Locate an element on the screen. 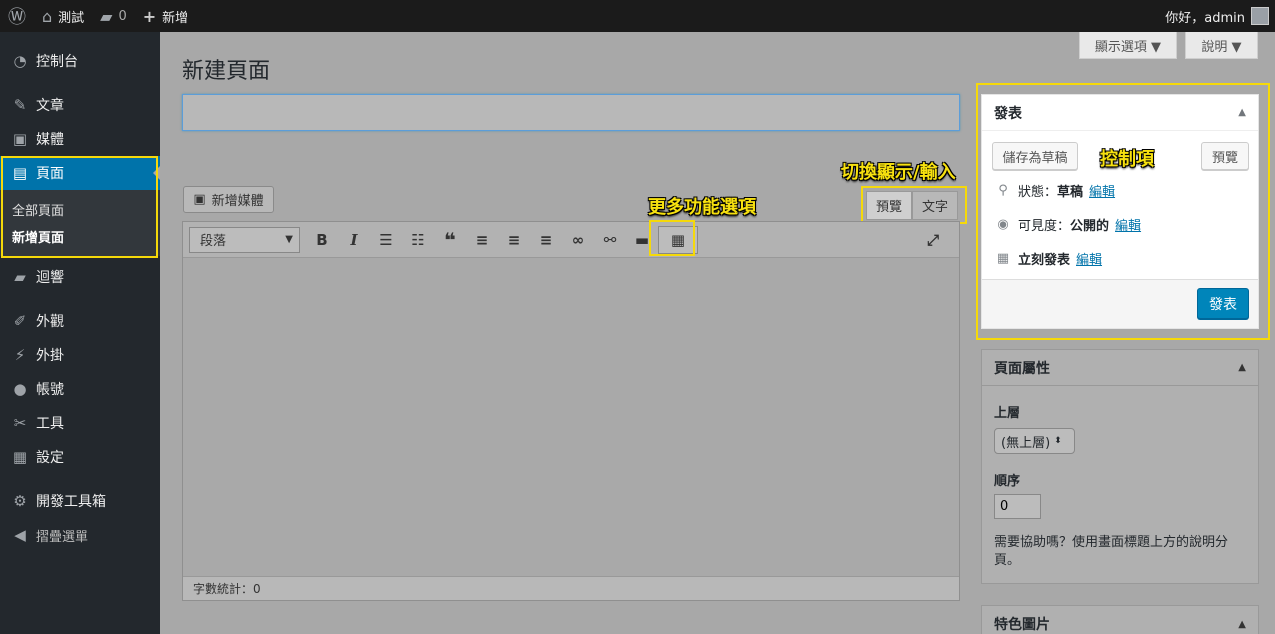 The width and height of the screenshot is (1275, 634). numbered-list-icon: ☷ is located at coordinates (418, 240).